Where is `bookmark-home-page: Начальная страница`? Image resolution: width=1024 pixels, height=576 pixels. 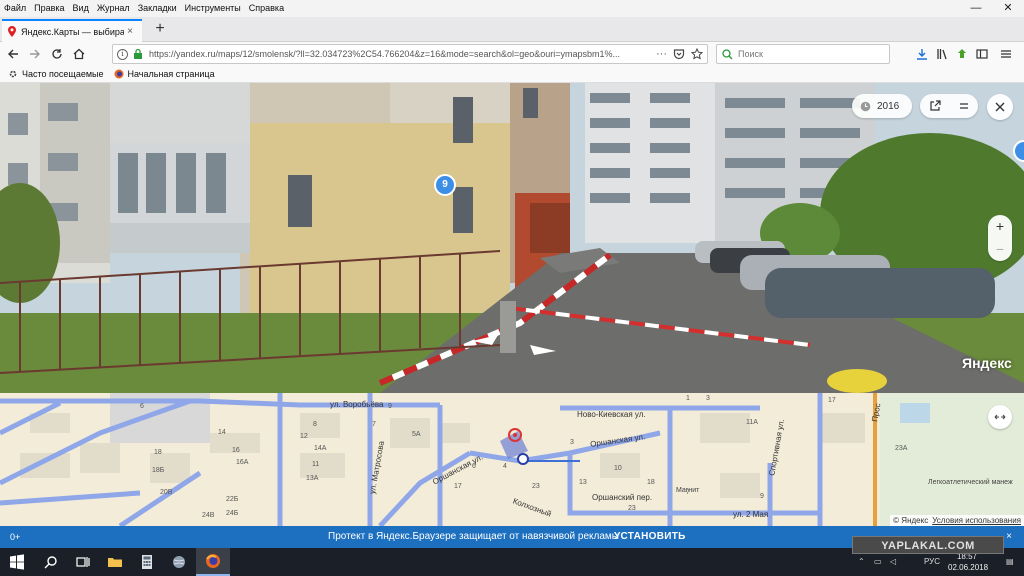 bookmark-home-page: Начальная страница is located at coordinates (164, 74).